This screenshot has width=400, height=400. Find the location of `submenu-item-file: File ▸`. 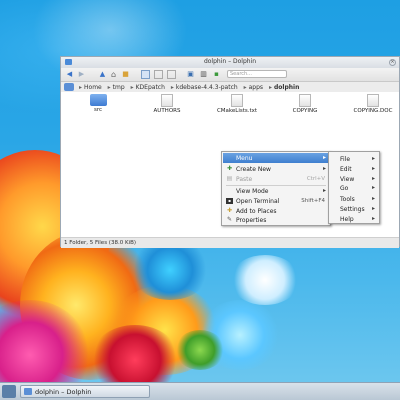

submenu-item-file: File ▸ is located at coordinates (354, 159).